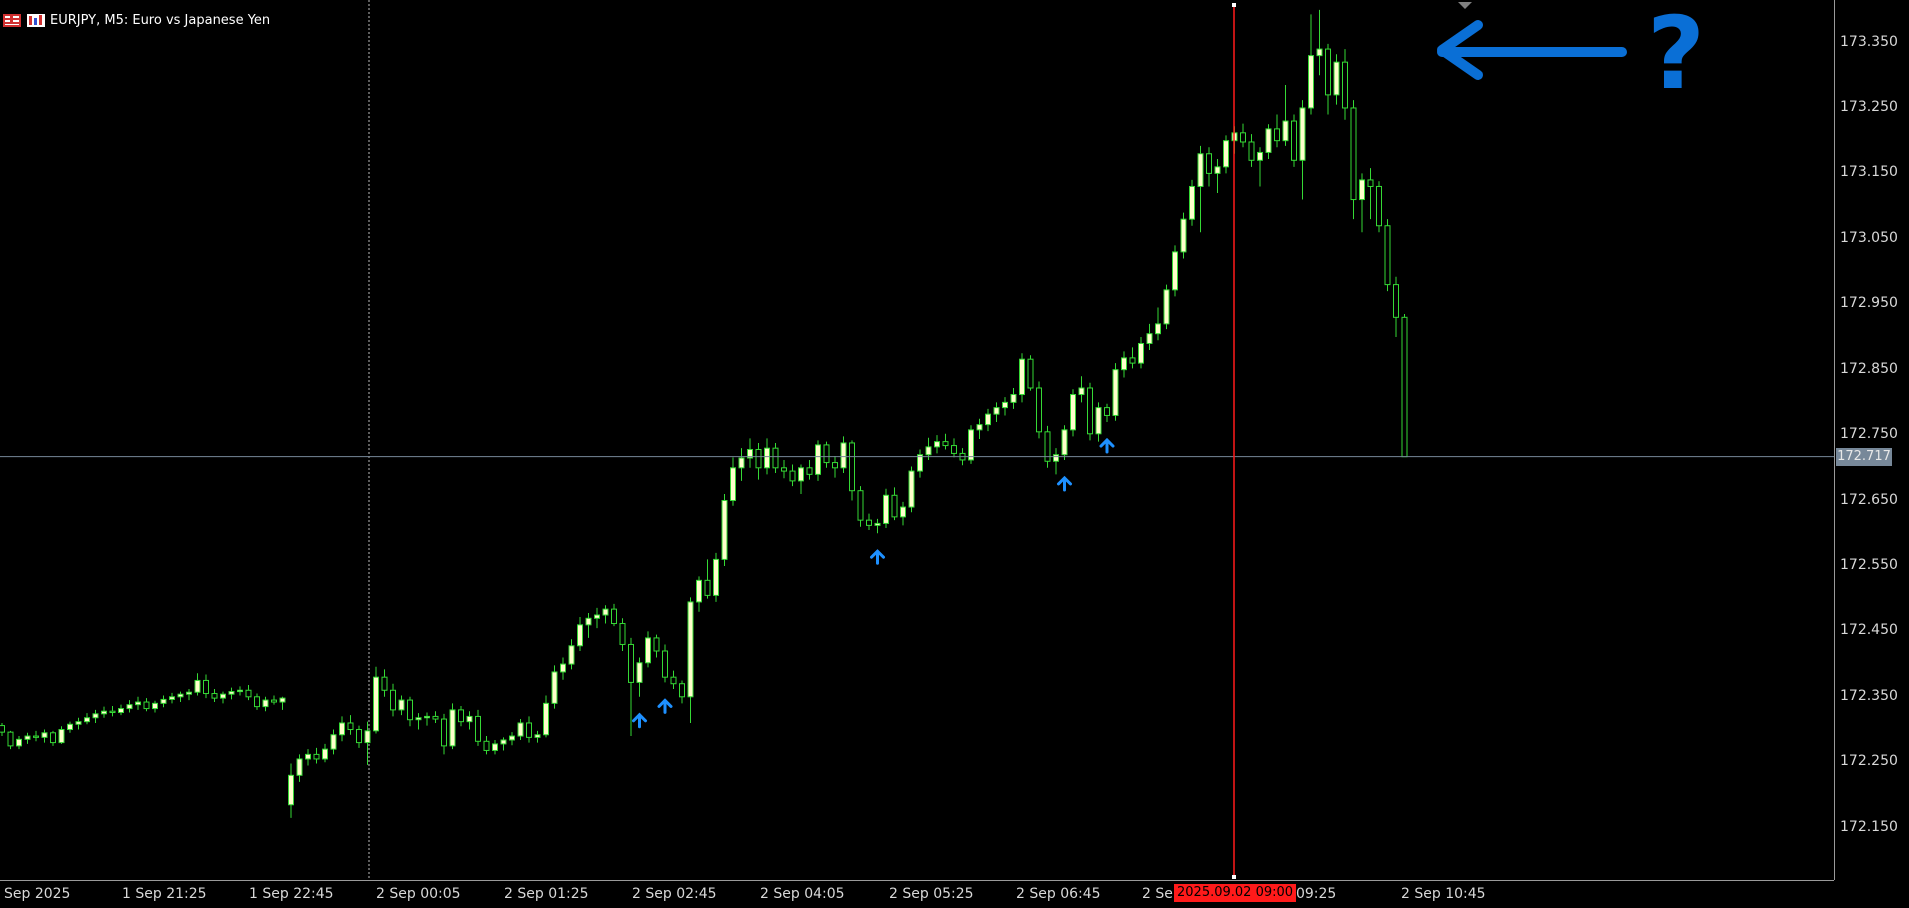  What do you see at coordinates (1864, 456) in the screenshot?
I see `current-price-tag: 172.717` at bounding box center [1864, 456].